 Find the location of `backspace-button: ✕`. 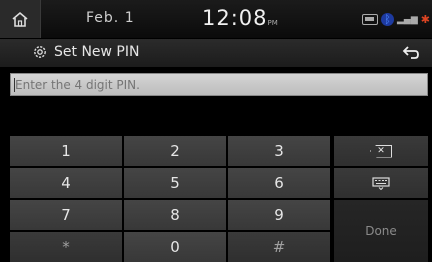

backspace-button: ✕ is located at coordinates (381, 151).